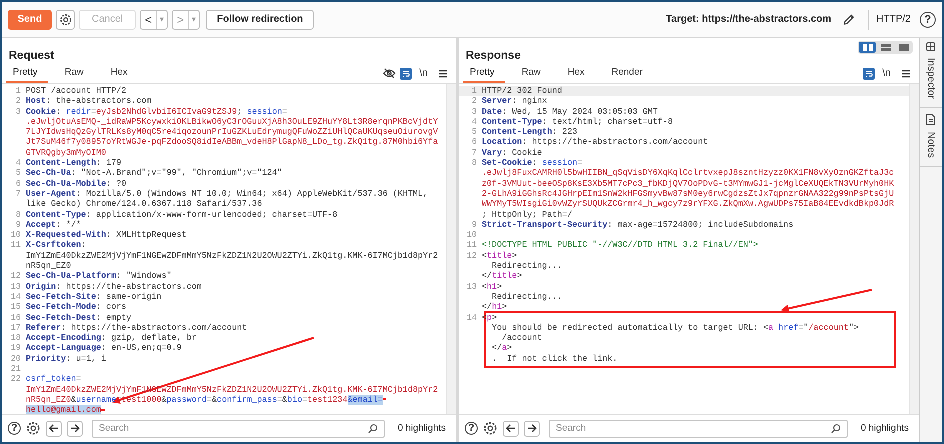  I want to click on pane-title: Request, so click(31, 56).